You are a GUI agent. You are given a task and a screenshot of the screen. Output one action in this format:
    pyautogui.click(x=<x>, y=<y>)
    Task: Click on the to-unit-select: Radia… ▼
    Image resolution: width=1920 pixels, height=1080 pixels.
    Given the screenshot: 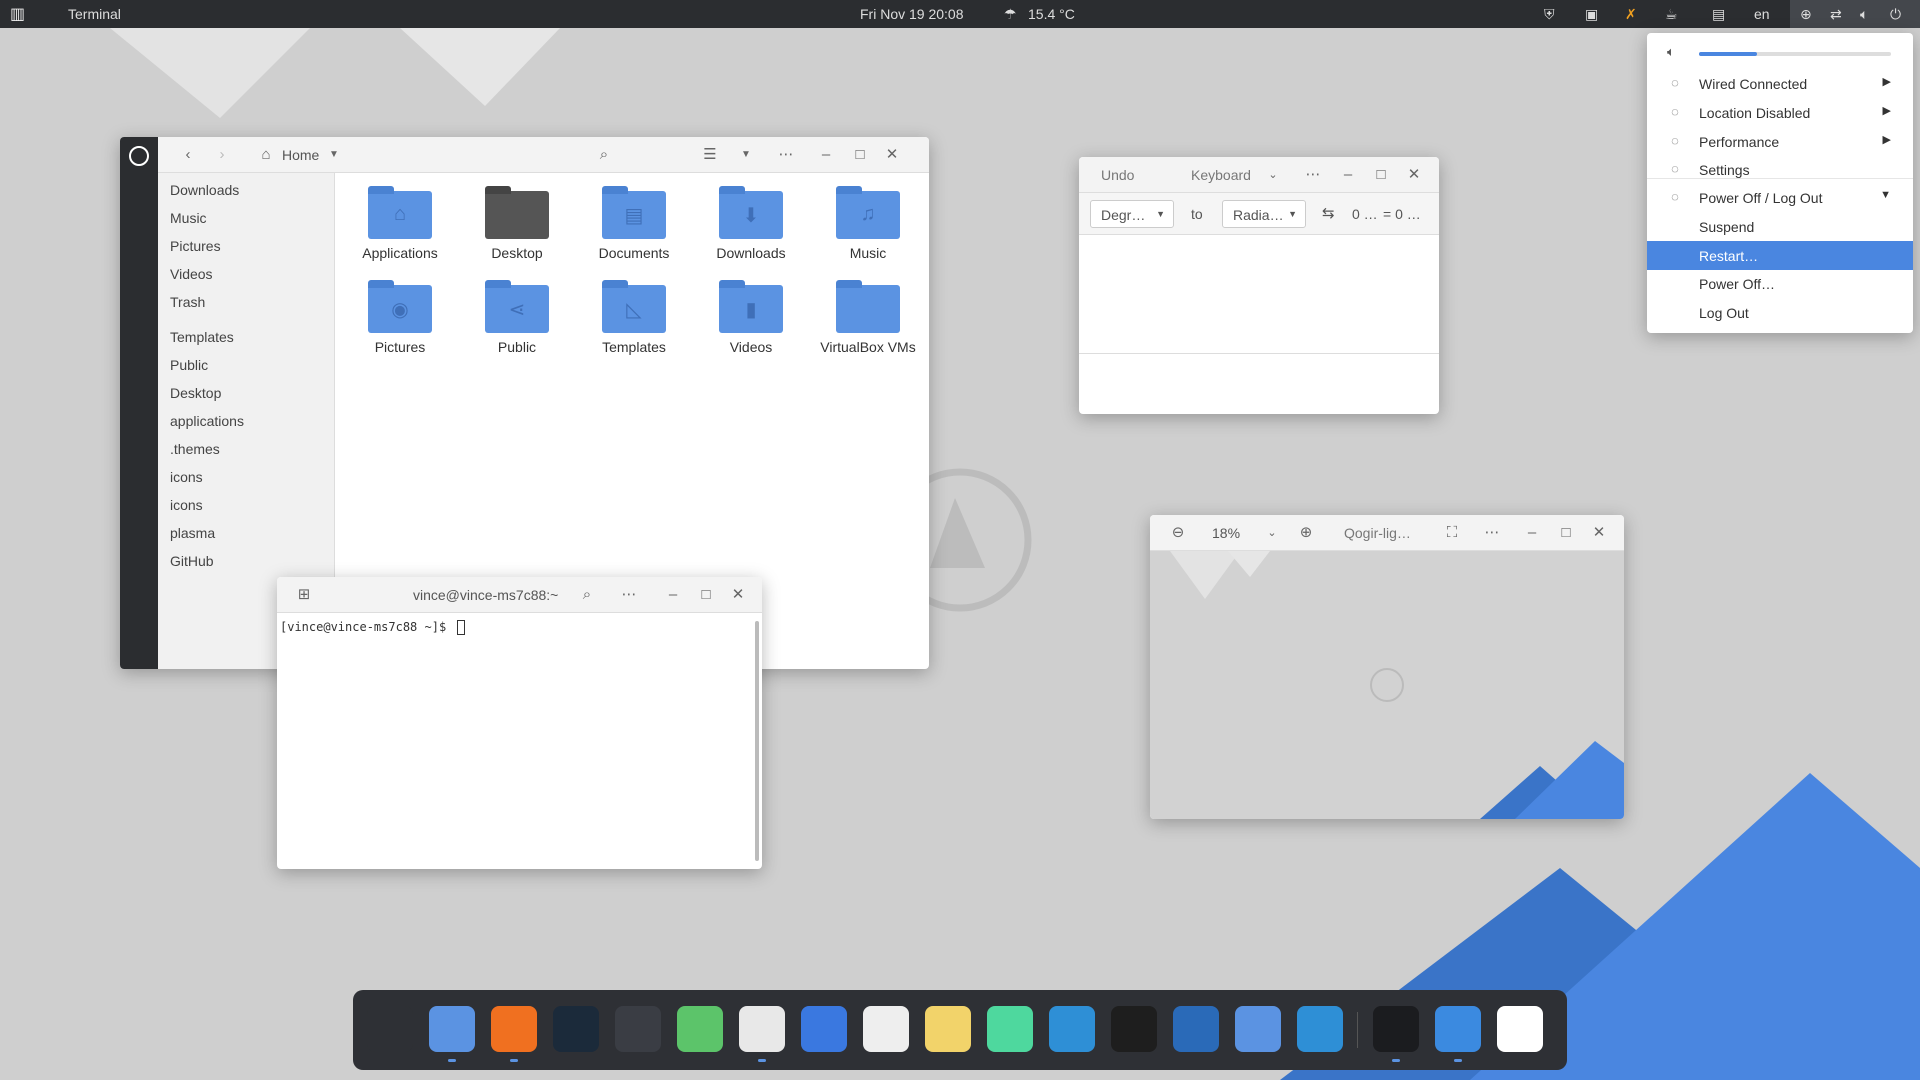 What is the action you would take?
    pyautogui.click(x=1264, y=214)
    